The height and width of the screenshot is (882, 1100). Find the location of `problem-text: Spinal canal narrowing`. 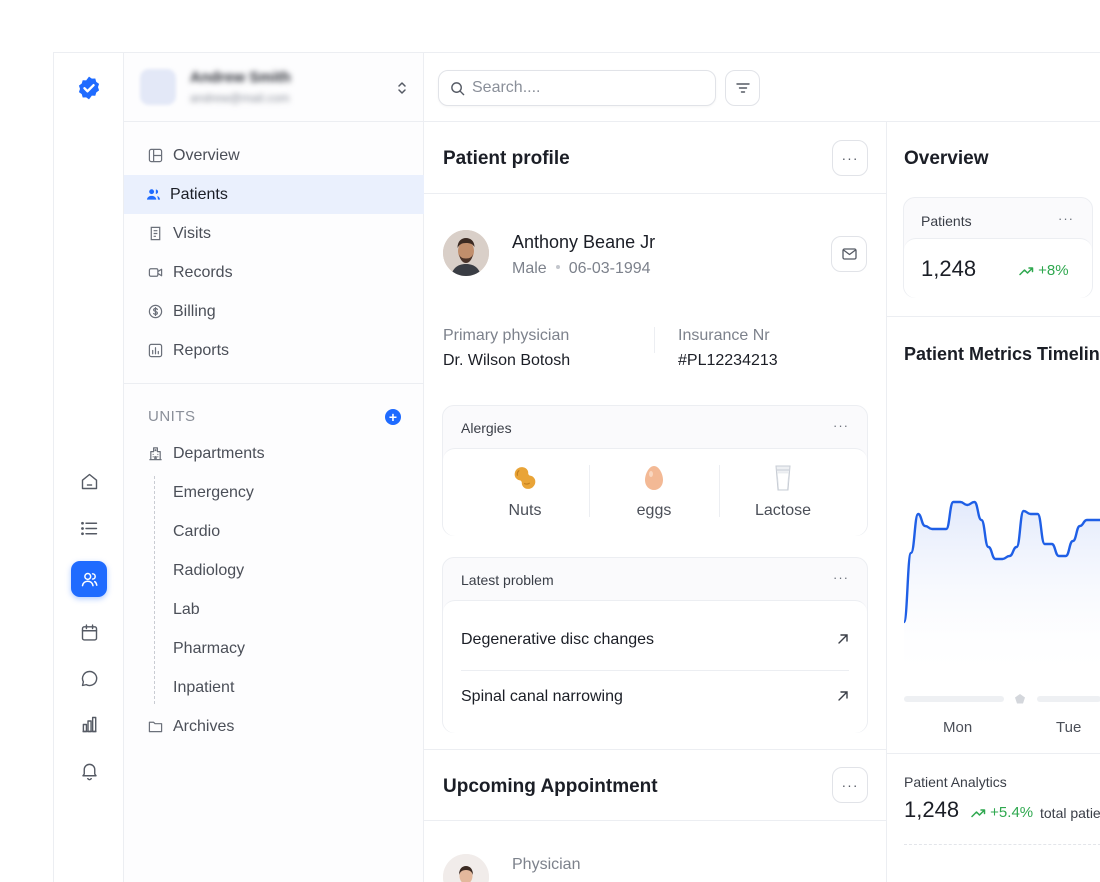

problem-text: Spinal canal narrowing is located at coordinates (542, 696).